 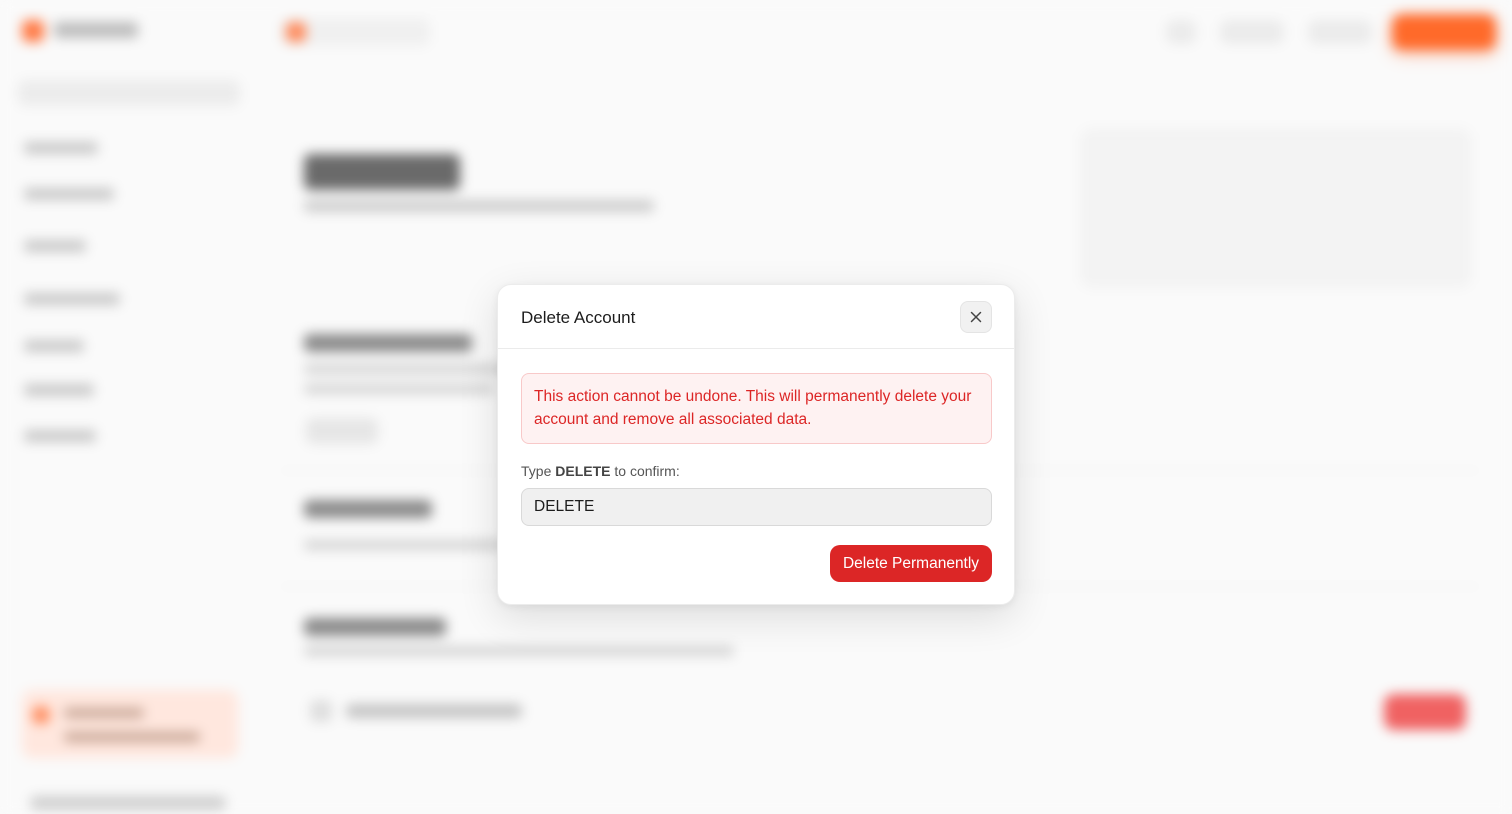 What do you see at coordinates (321, 711) in the screenshot?
I see `mail-icon` at bounding box center [321, 711].